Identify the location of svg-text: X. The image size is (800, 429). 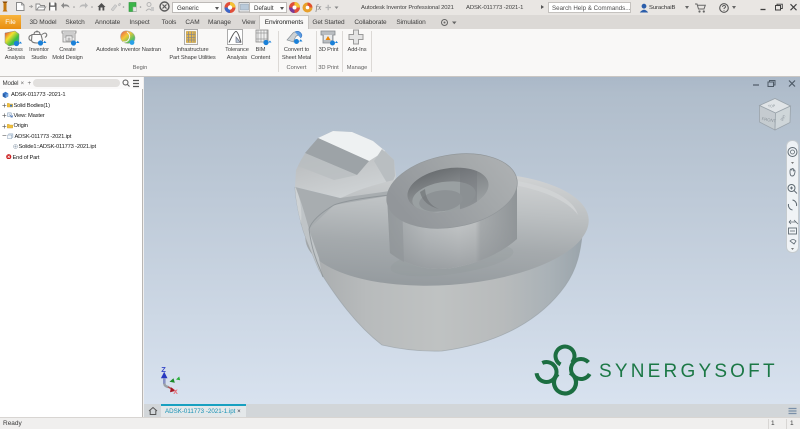
(175, 392).